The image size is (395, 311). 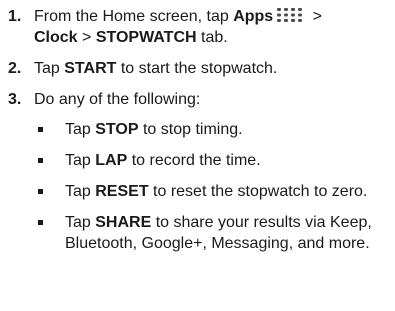 I want to click on step-3: 3. Do any of the following:, so click(x=197, y=99).